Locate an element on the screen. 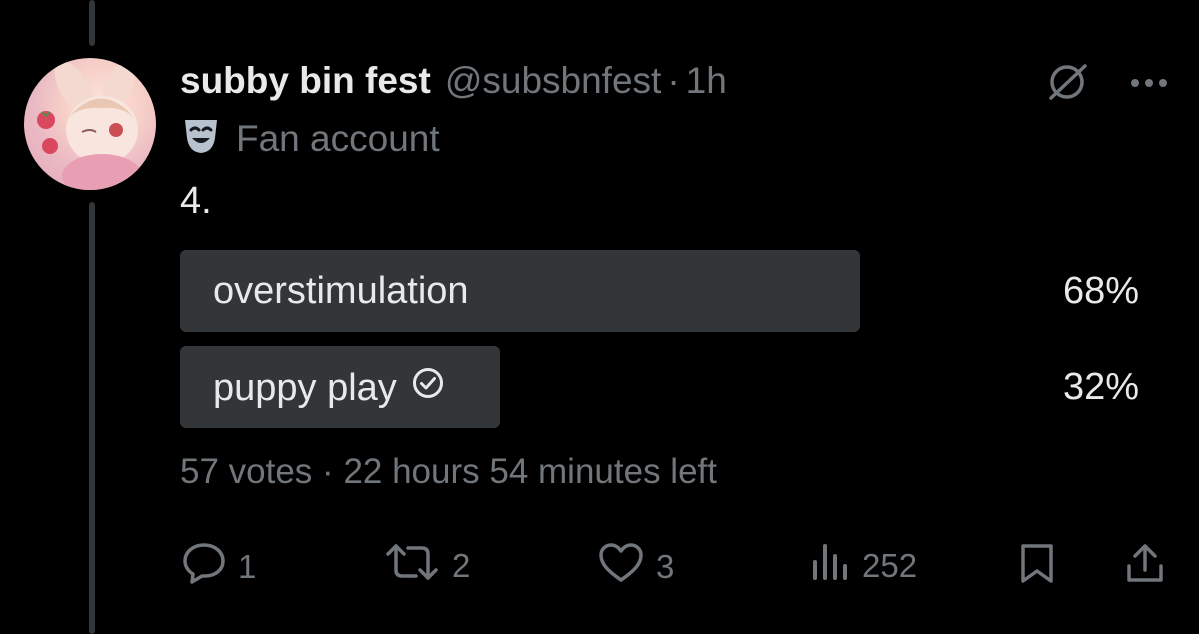 This screenshot has height=634, width=1199. thread-line-top is located at coordinates (92, 23).